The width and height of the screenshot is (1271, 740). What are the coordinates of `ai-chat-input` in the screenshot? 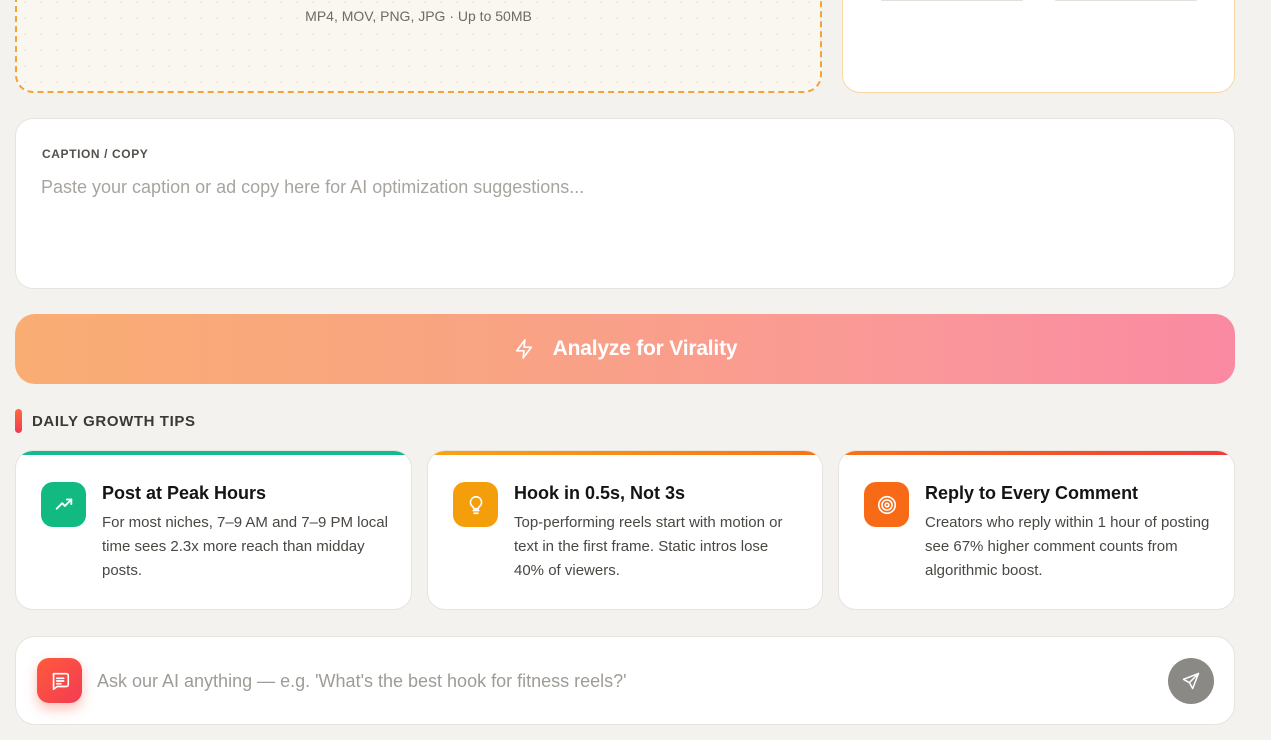 It's located at (627, 681).